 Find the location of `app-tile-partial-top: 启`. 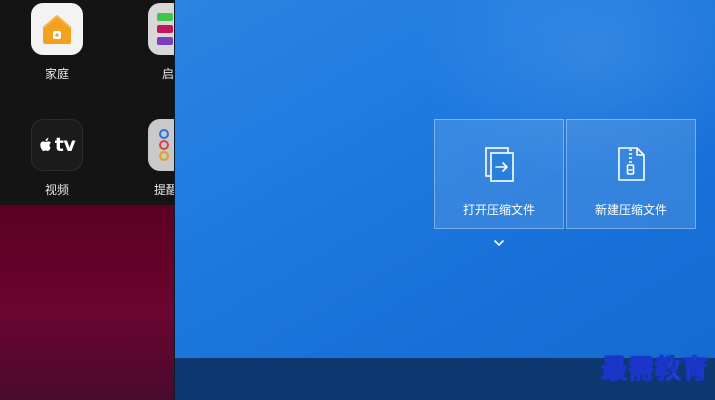

app-tile-partial-top: 启 is located at coordinates (159, 42).